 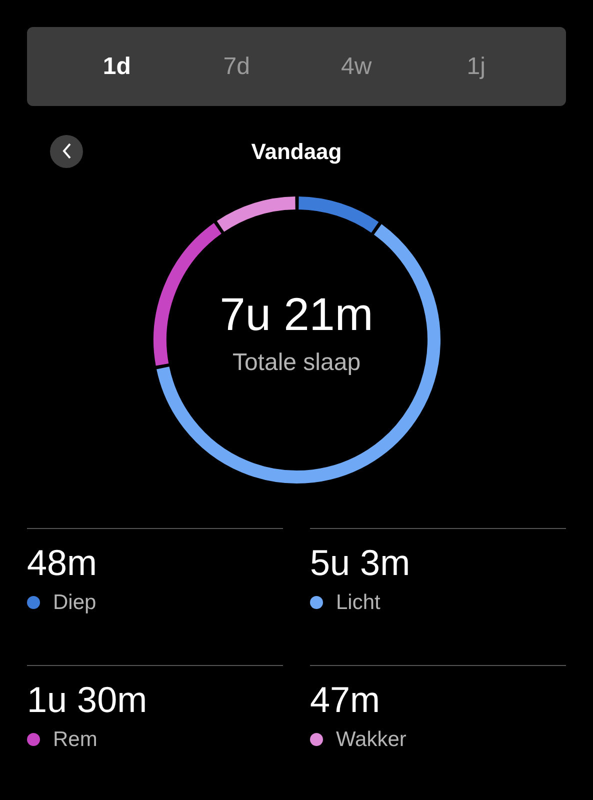 I want to click on period-tab: 1d, so click(x=117, y=66).